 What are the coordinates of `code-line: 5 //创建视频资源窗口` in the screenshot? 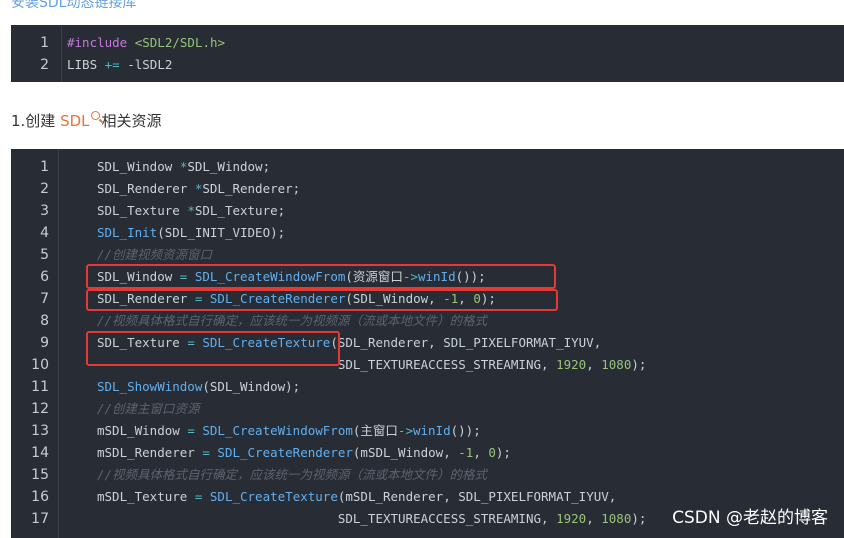 It's located at (427, 255).